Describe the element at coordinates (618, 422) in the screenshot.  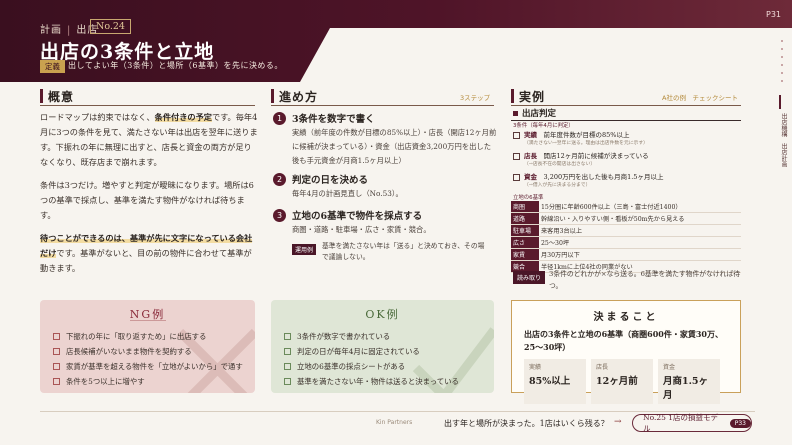
I see `arrow-right-icon: →` at that location.